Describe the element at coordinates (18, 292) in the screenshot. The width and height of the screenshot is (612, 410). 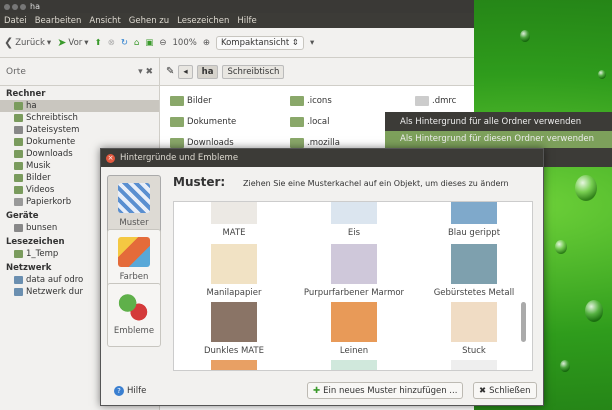
I see `network-icon` at that location.